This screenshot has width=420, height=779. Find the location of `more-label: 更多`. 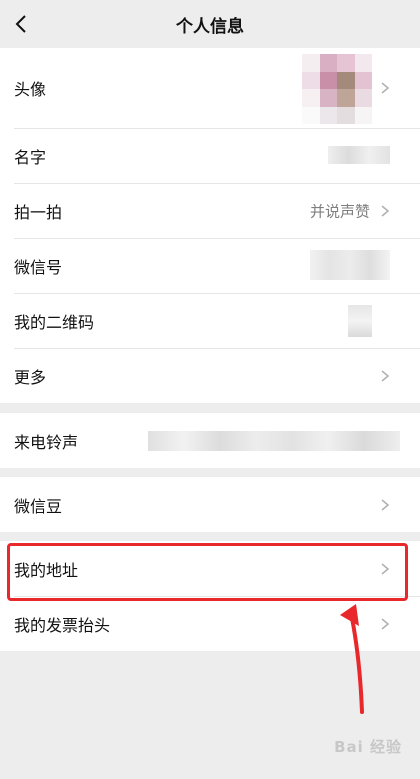

more-label: 更多 is located at coordinates (30, 377).